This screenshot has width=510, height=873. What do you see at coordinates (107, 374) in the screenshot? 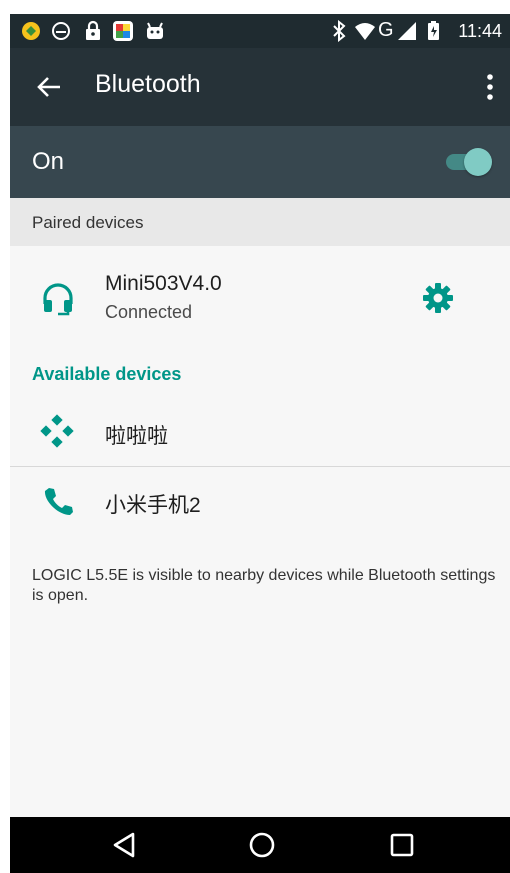
I see `available-devices-label: Available devices` at bounding box center [107, 374].